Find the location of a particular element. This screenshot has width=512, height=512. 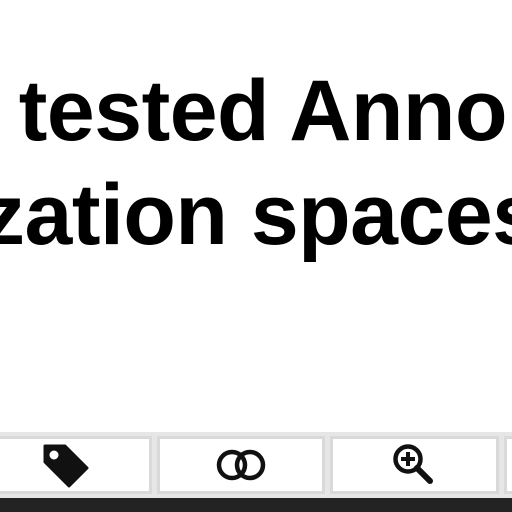

overlap-circles-icon is located at coordinates (241, 465).